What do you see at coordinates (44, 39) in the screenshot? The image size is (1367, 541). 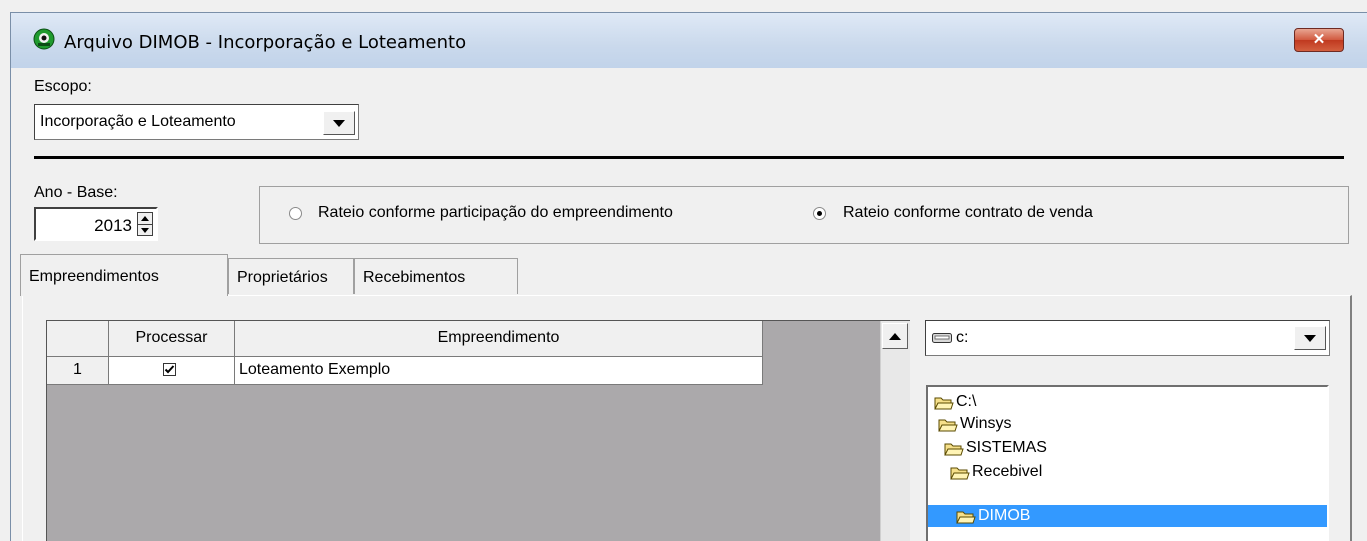 I see `app-icon` at bounding box center [44, 39].